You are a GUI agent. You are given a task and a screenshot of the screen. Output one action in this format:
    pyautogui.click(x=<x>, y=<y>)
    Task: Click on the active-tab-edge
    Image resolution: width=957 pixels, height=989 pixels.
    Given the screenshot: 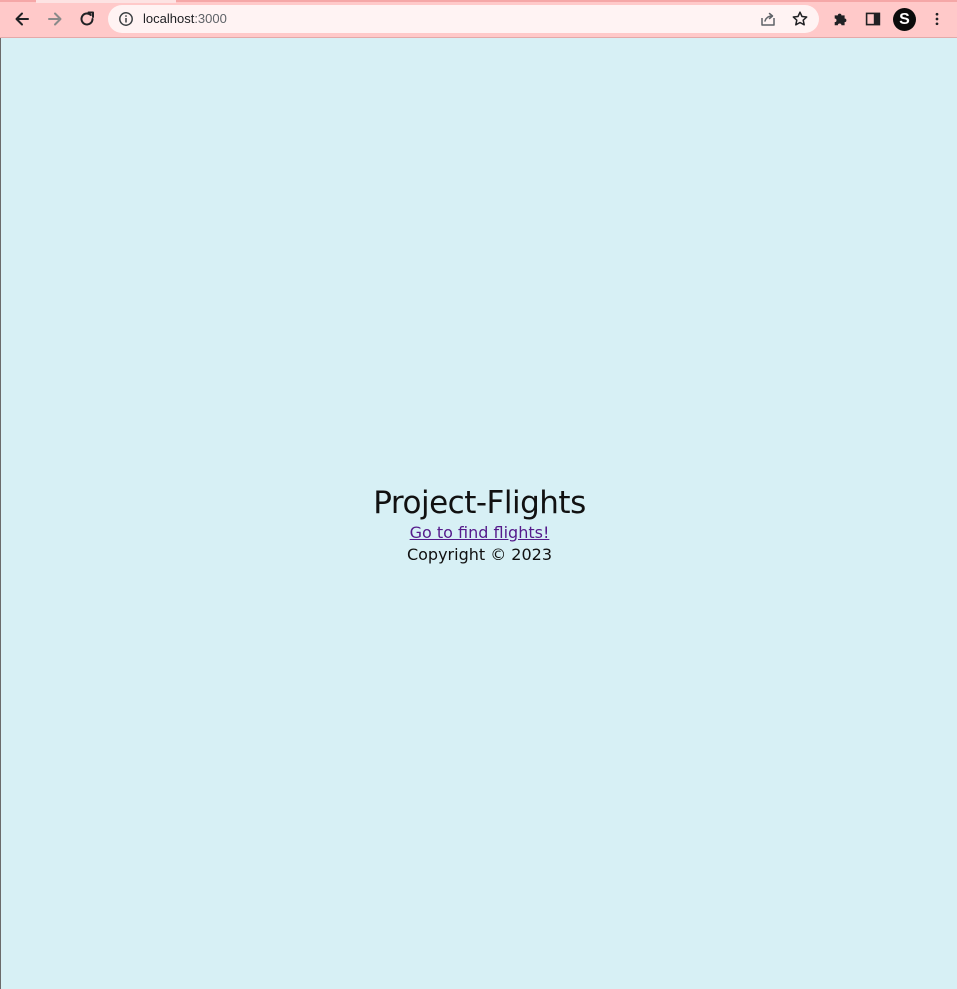 What is the action you would take?
    pyautogui.click(x=106, y=1)
    